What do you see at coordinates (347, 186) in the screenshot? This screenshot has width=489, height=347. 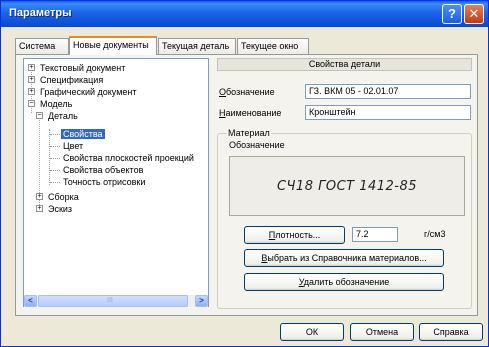 I see `material-designation-display: СЧ18 ГОСТ 1412-85` at bounding box center [347, 186].